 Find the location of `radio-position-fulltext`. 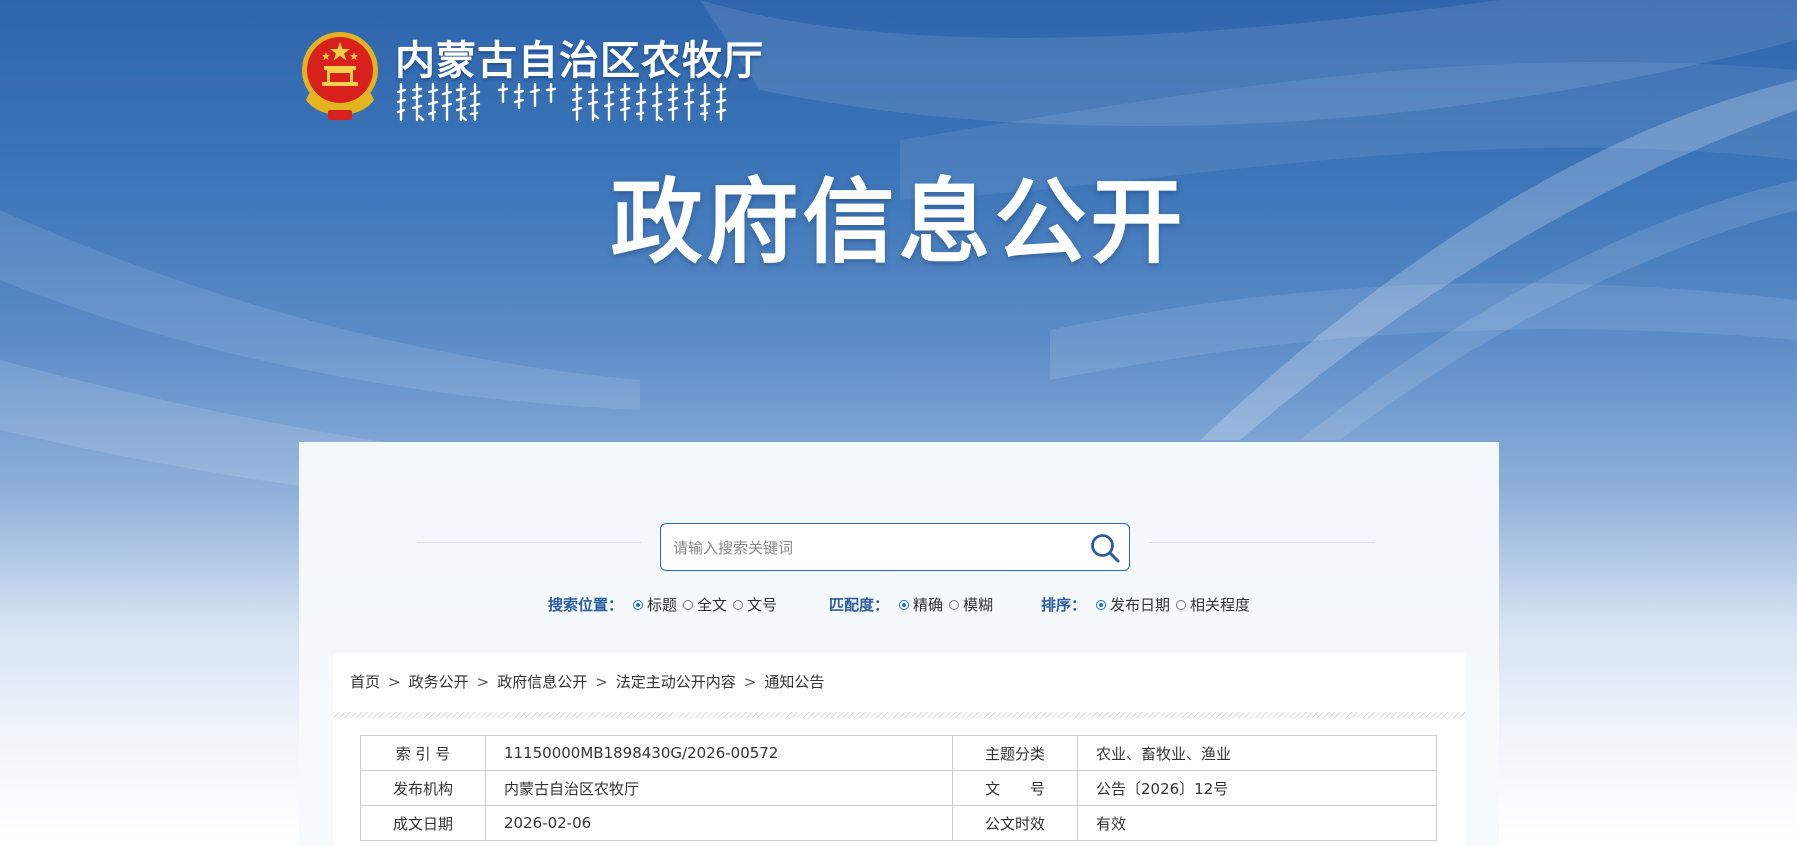

radio-position-fulltext is located at coordinates (688, 604).